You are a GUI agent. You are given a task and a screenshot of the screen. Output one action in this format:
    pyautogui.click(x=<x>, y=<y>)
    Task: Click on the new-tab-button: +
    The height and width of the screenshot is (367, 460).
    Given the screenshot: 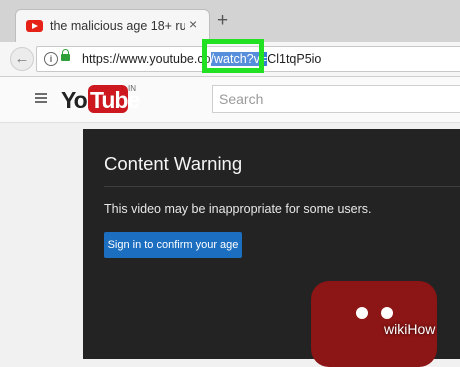 What is the action you would take?
    pyautogui.click(x=222, y=21)
    